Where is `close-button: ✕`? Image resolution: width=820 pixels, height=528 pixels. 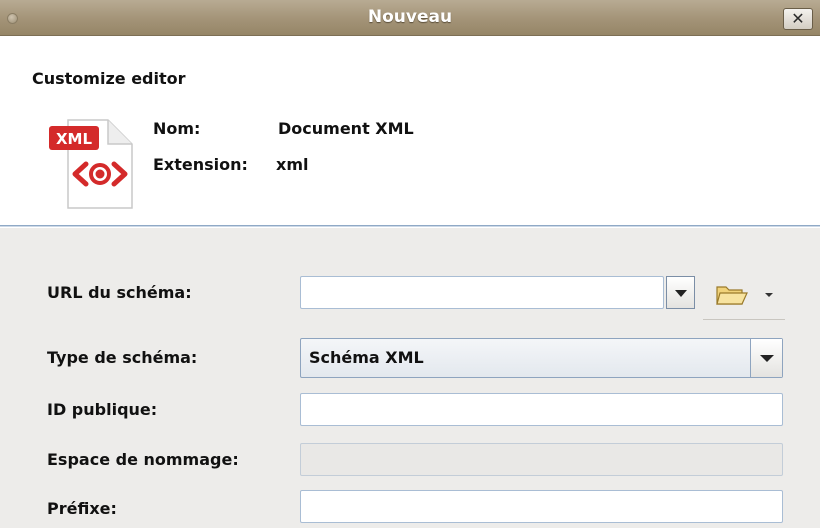
close-button: ✕ is located at coordinates (798, 19).